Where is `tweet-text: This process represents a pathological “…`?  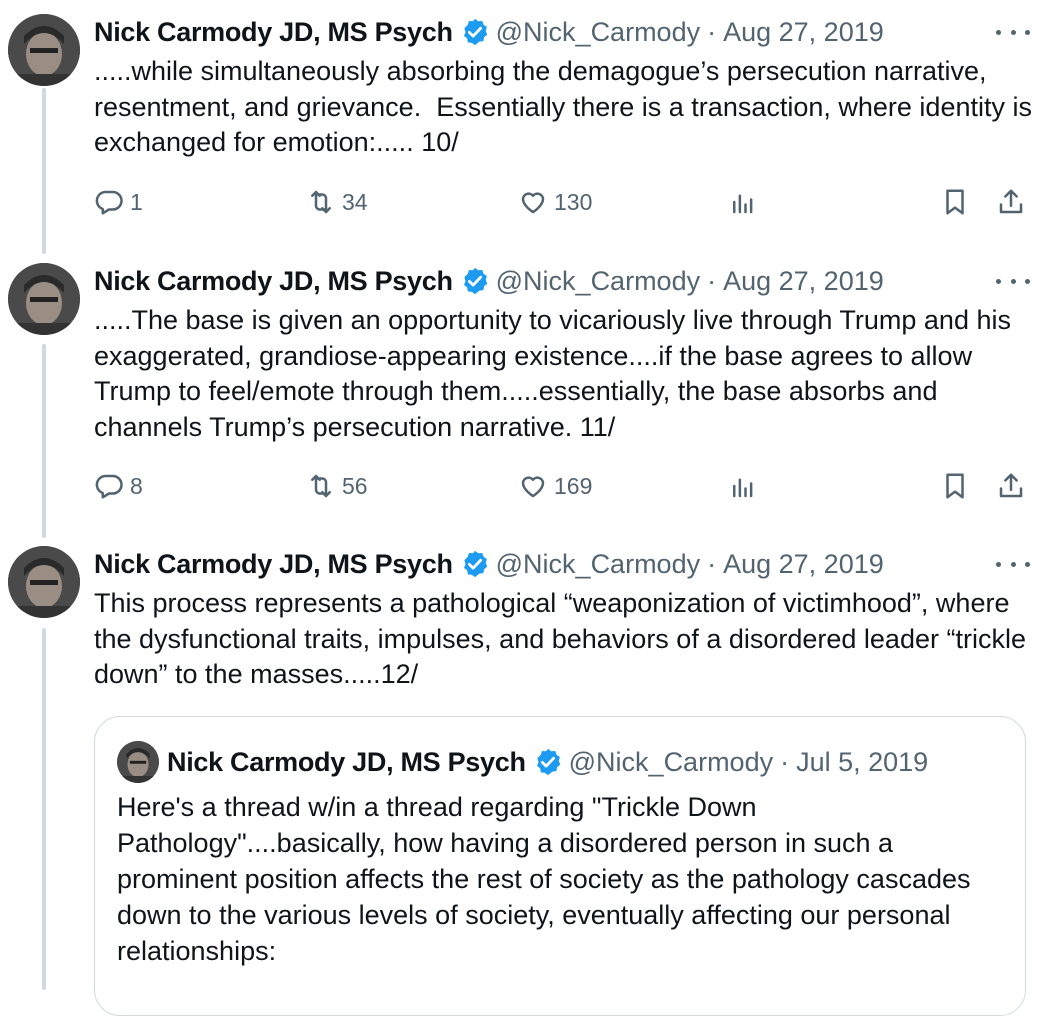 tweet-text: This process represents a pathological “… is located at coordinates (564, 638).